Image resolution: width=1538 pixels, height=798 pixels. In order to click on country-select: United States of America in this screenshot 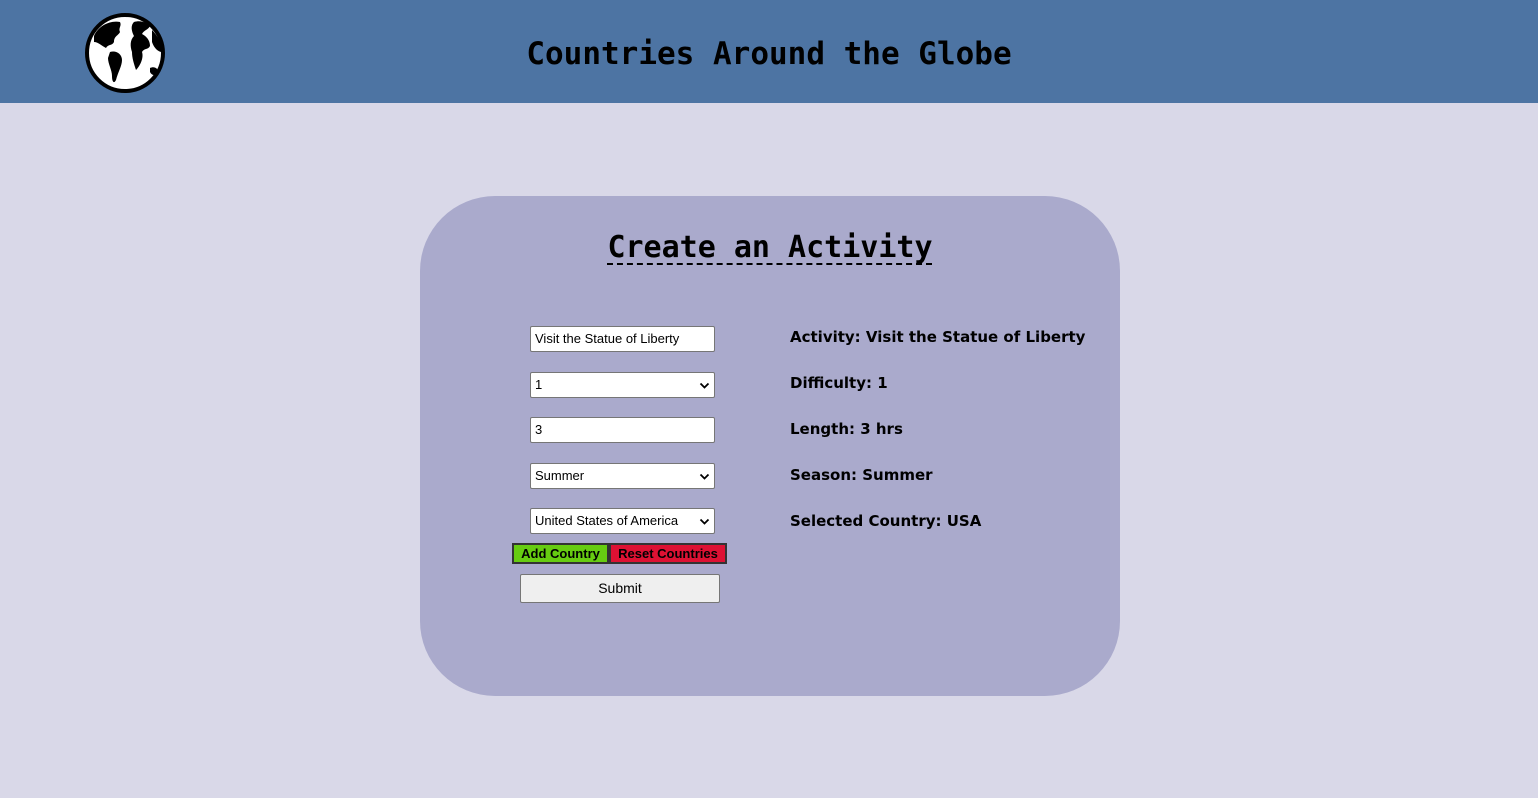, I will do `click(622, 521)`.